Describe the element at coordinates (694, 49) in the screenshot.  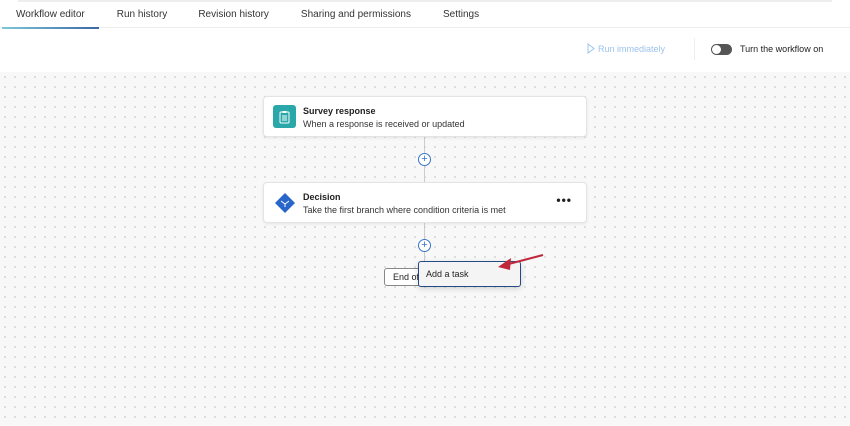
I see `toolbar-divider` at that location.